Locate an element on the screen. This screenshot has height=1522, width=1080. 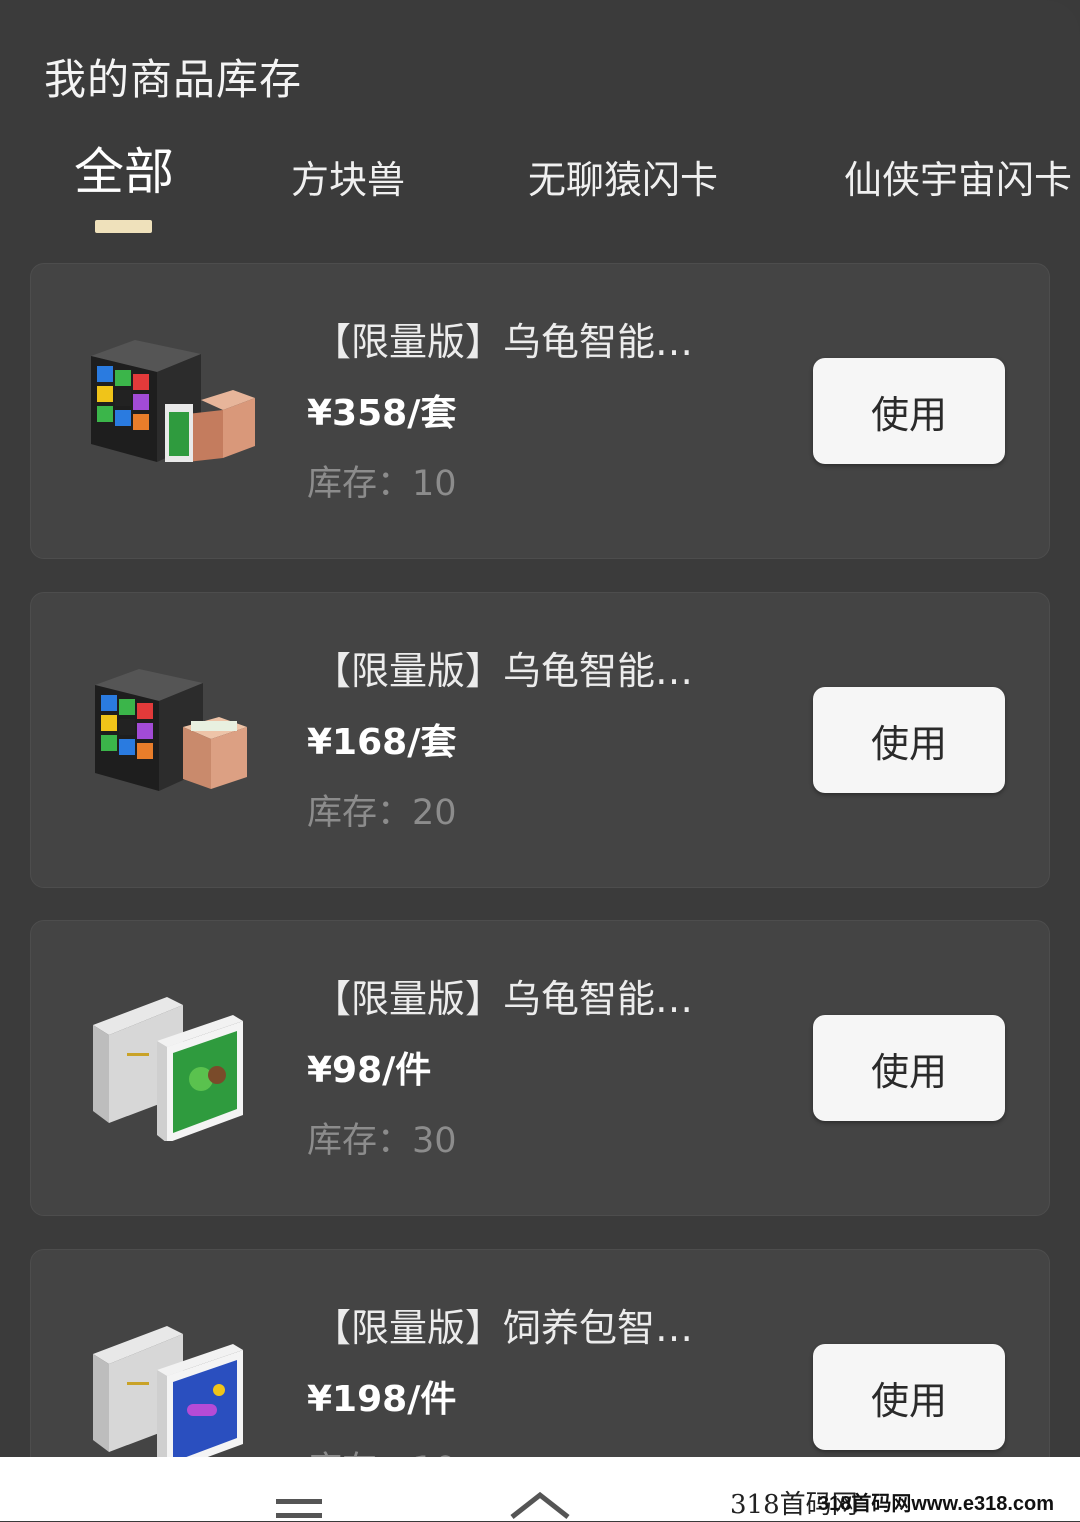
turtle-card-pack-icon is located at coordinates (173, 1067).